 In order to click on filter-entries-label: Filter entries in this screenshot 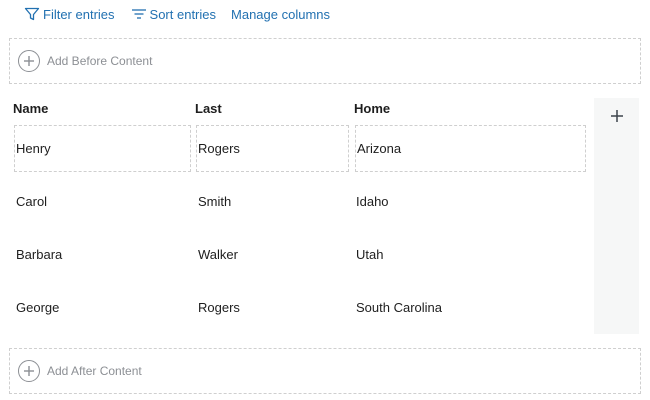, I will do `click(79, 14)`.